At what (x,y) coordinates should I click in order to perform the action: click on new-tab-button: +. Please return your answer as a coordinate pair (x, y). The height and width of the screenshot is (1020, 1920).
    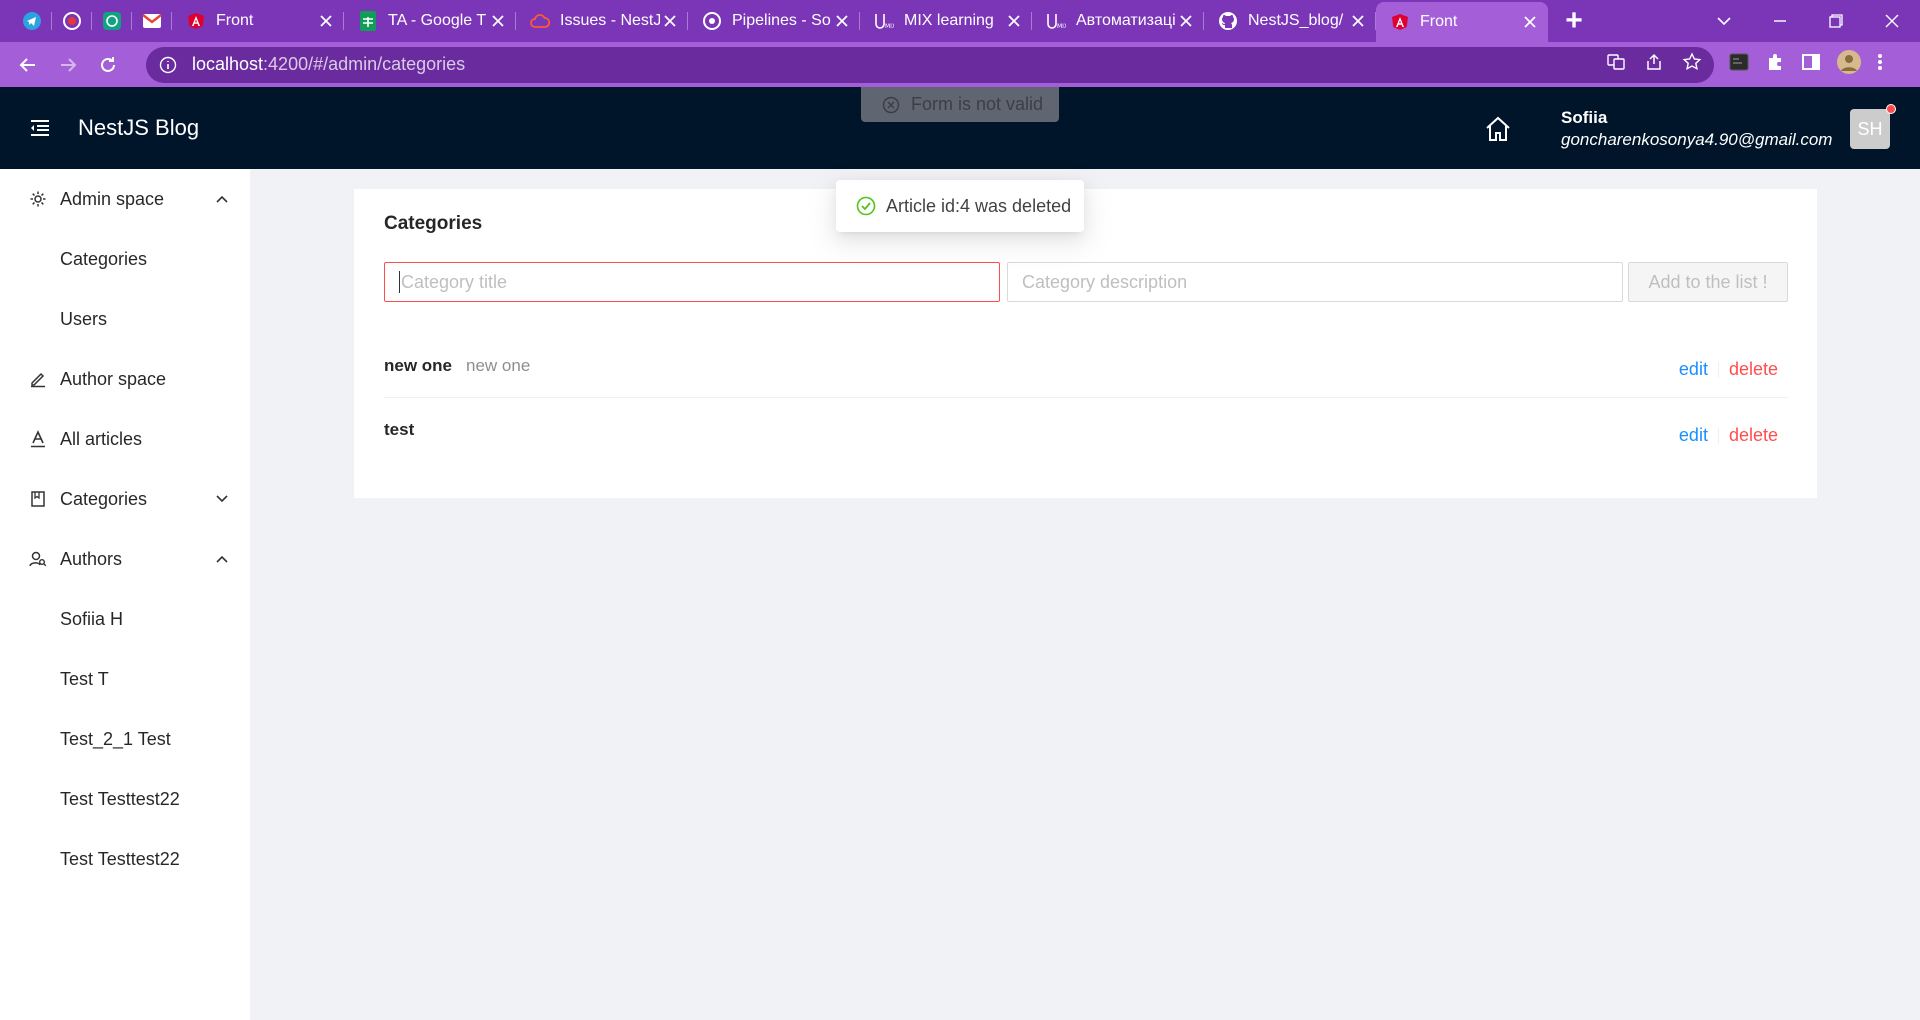
    Looking at the image, I should click on (1574, 21).